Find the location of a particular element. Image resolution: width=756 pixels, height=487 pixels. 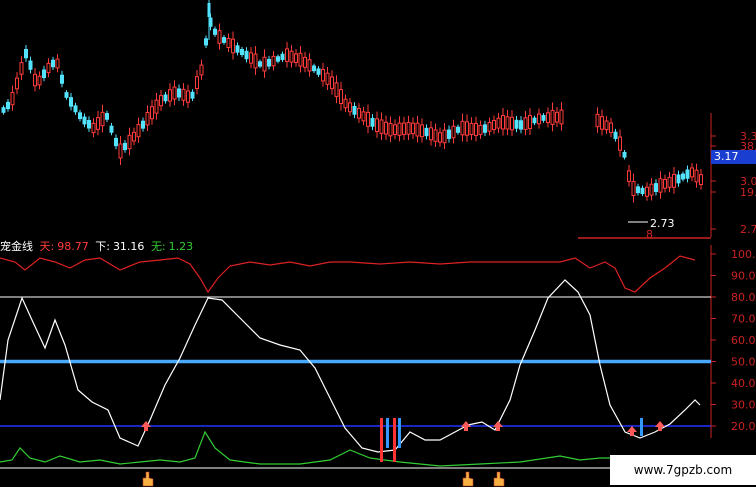

indicator-axis-label: 60.00 is located at coordinates (743, 340).